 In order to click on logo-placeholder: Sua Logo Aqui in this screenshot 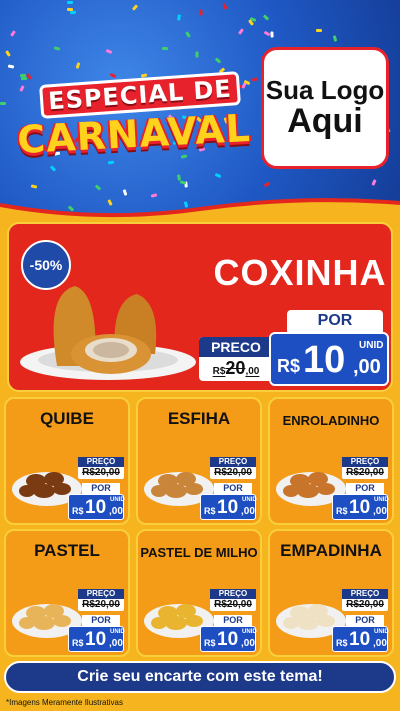, I will do `click(325, 108)`.